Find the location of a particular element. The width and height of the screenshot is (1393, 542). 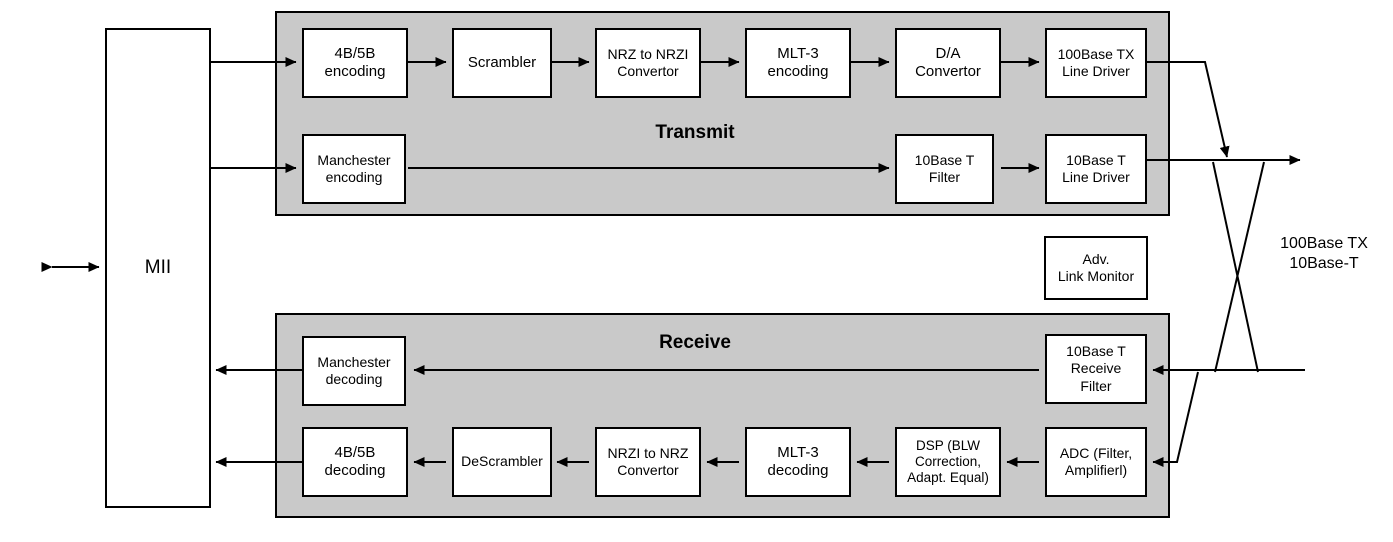

block-100base-tx-line-driver: 100Base TX Line Driver is located at coordinates (1096, 63).